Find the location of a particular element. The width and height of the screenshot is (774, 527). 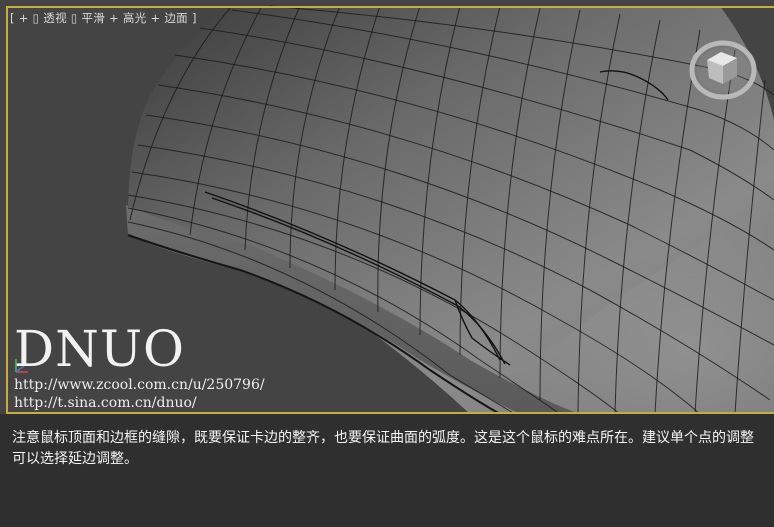

viewport-glyph-1: ▯ is located at coordinates (36, 18).